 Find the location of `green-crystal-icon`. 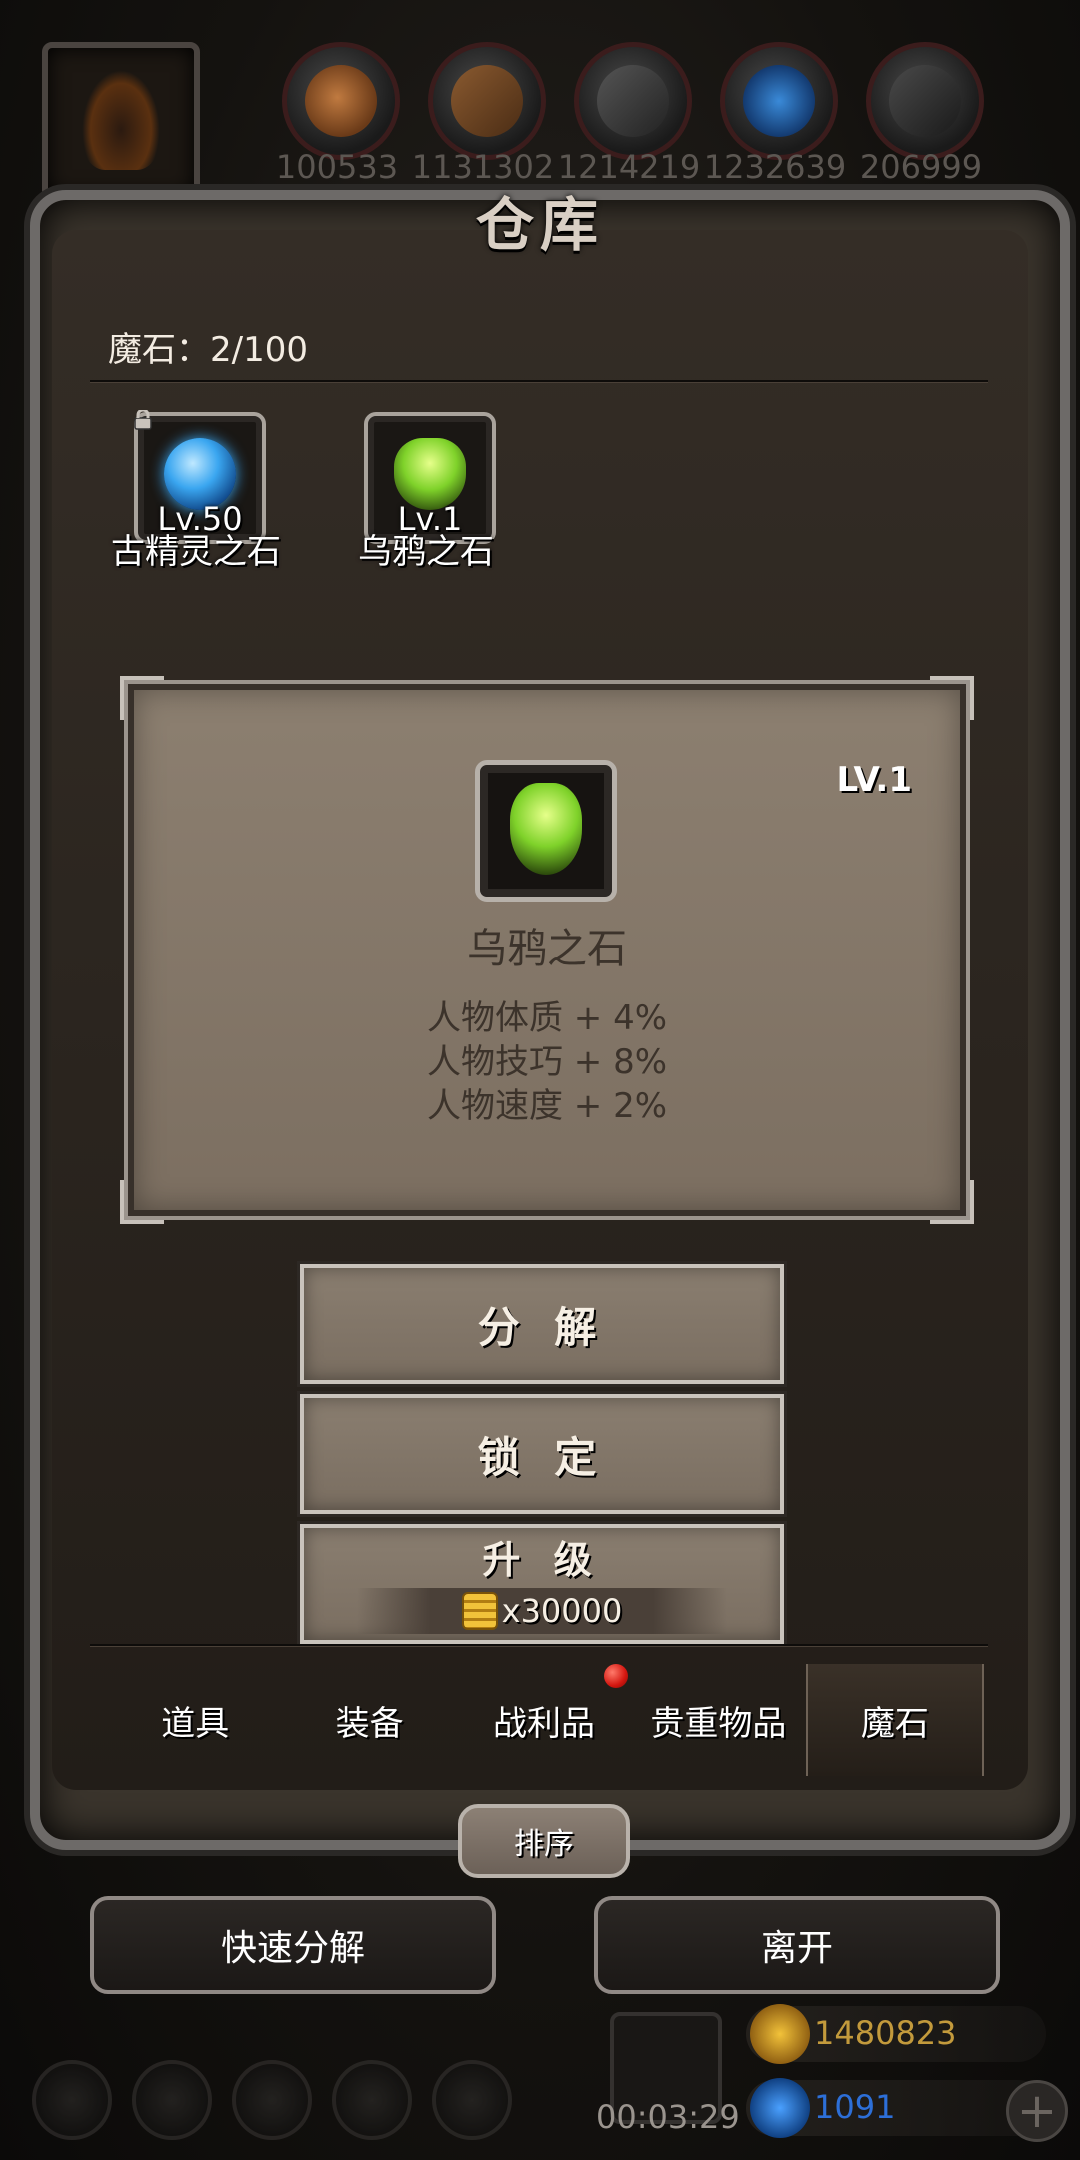

green-crystal-icon is located at coordinates (546, 829).